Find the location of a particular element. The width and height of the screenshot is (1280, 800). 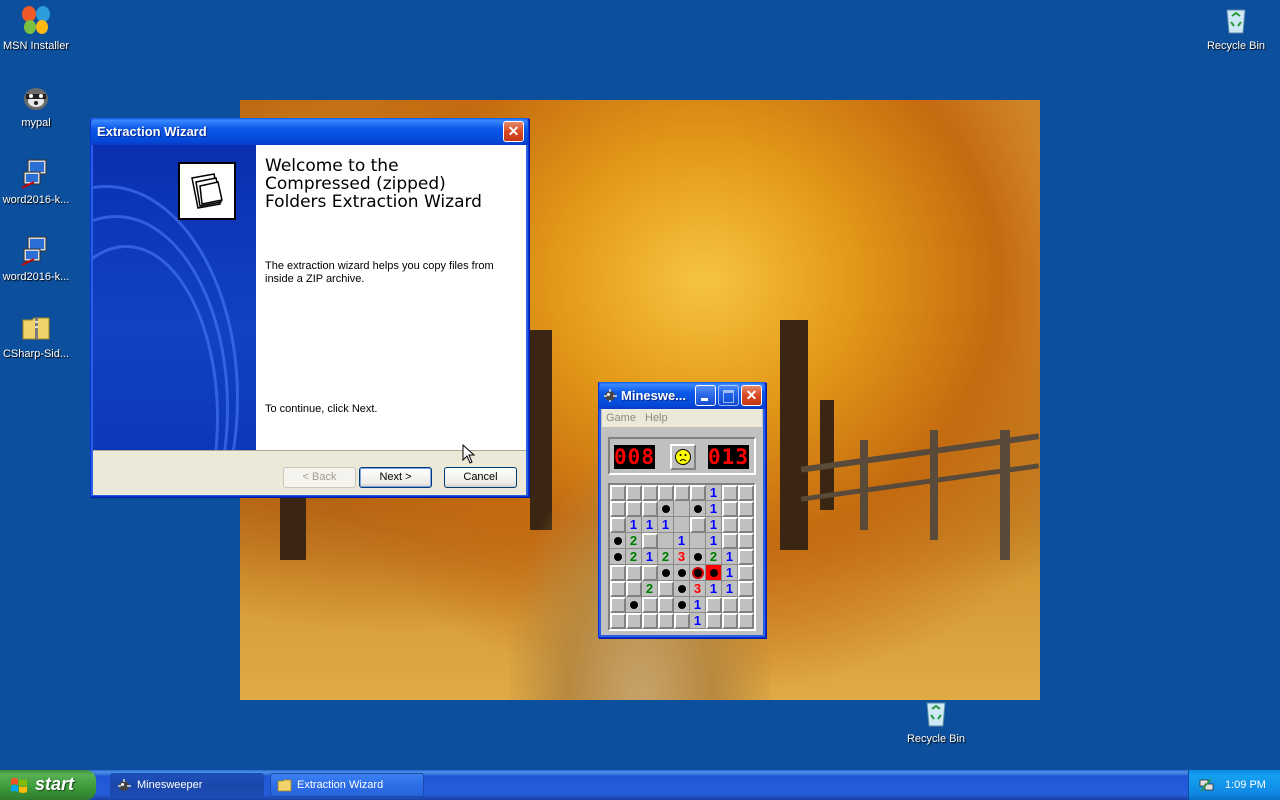

wizard-close-button: ✕ is located at coordinates (513, 131).